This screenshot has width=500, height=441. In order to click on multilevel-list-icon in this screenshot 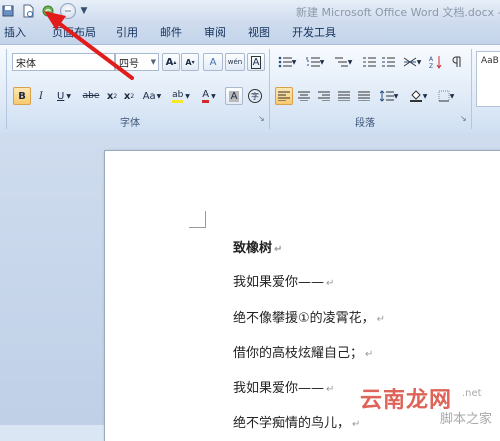, I will do `click(341, 62)`.